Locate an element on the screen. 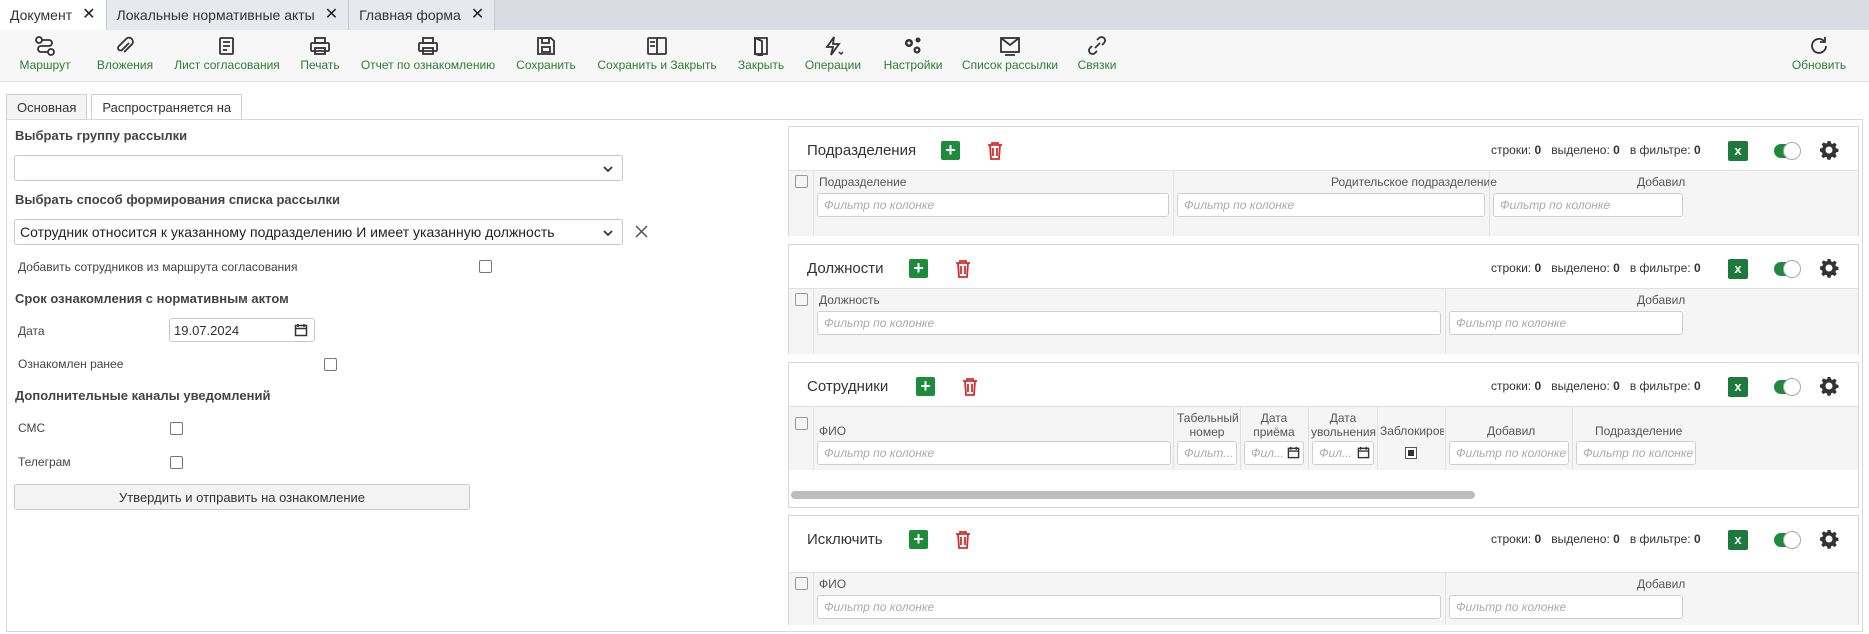  refresh-button: Обновить is located at coordinates (1819, 56).